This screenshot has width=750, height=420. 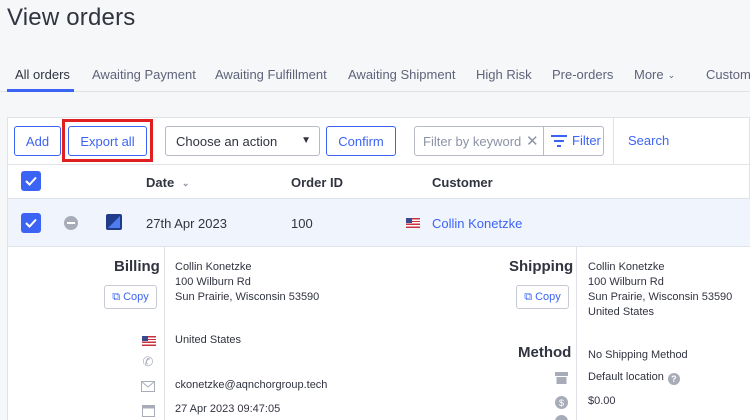 I want to click on billing-street: 100 Wilburn Rd, so click(x=213, y=282).